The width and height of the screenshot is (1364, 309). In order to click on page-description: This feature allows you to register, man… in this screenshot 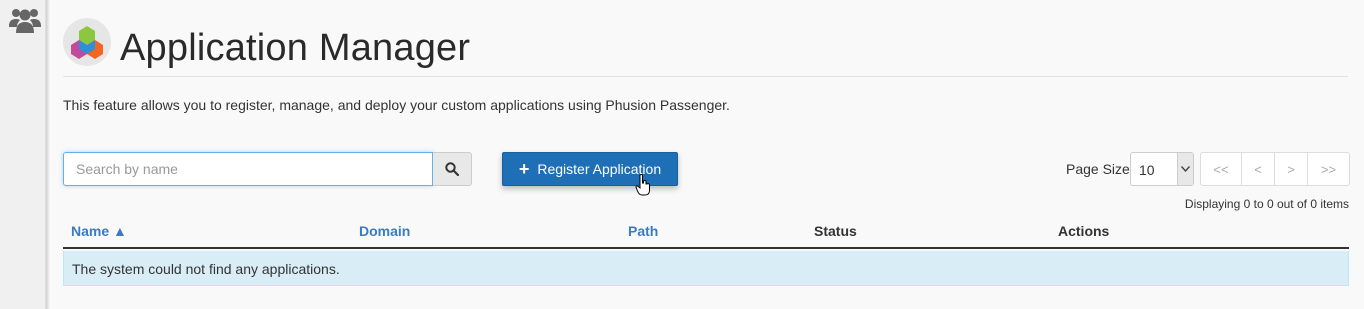, I will do `click(396, 105)`.